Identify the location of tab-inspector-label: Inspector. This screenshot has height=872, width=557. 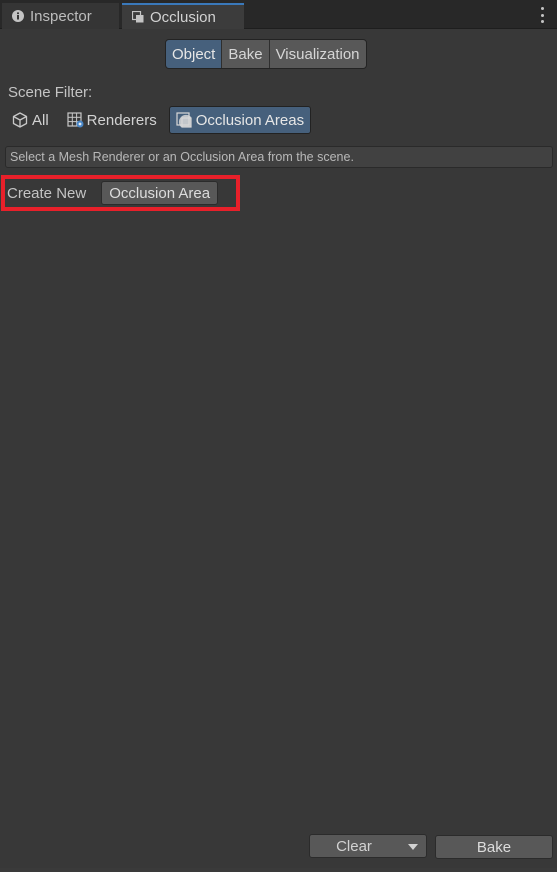
(61, 16).